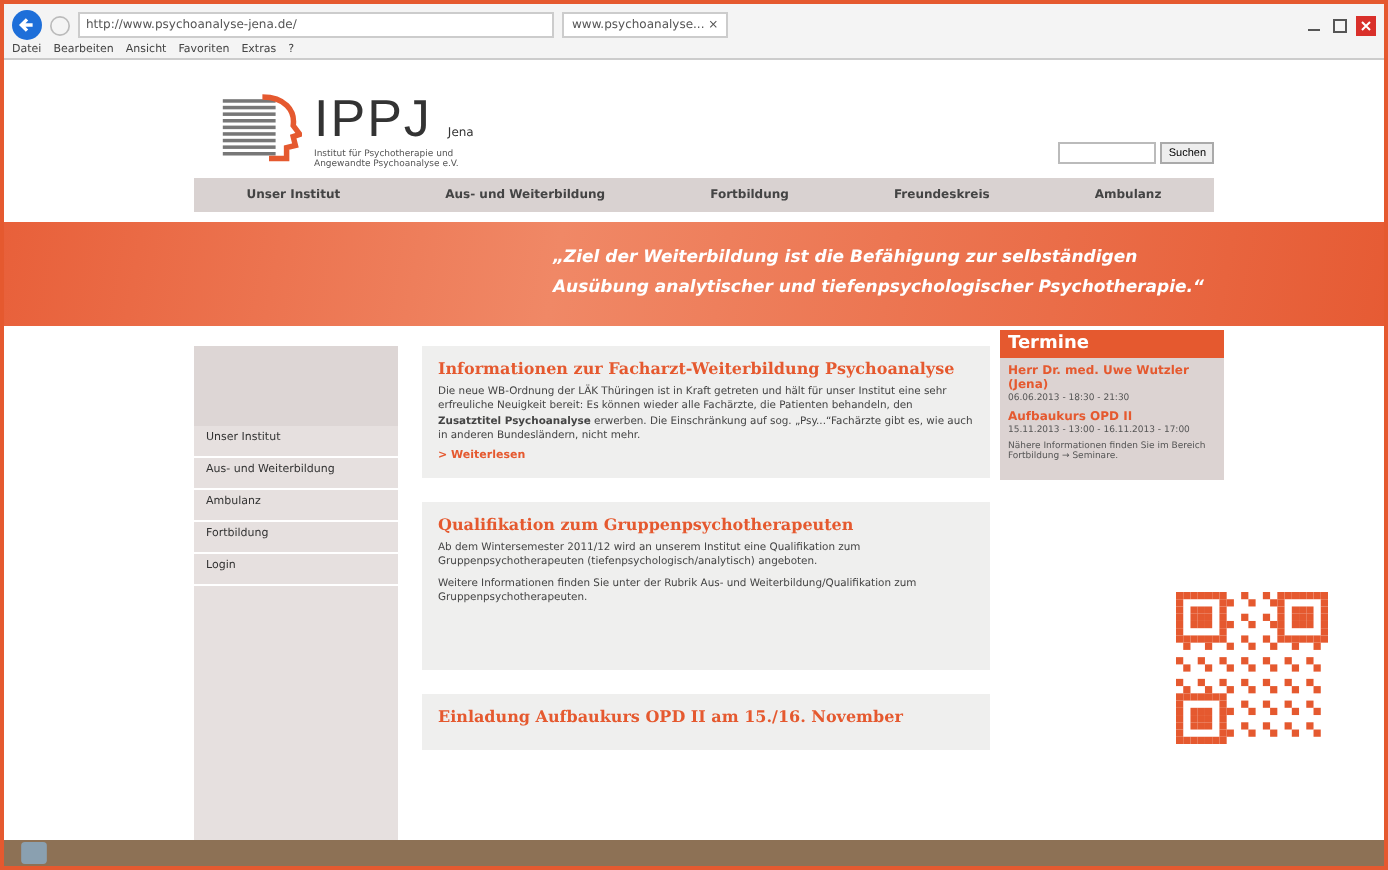 This screenshot has width=1388, height=870. Describe the element at coordinates (27, 25) in the screenshot. I see `back-icon` at that location.